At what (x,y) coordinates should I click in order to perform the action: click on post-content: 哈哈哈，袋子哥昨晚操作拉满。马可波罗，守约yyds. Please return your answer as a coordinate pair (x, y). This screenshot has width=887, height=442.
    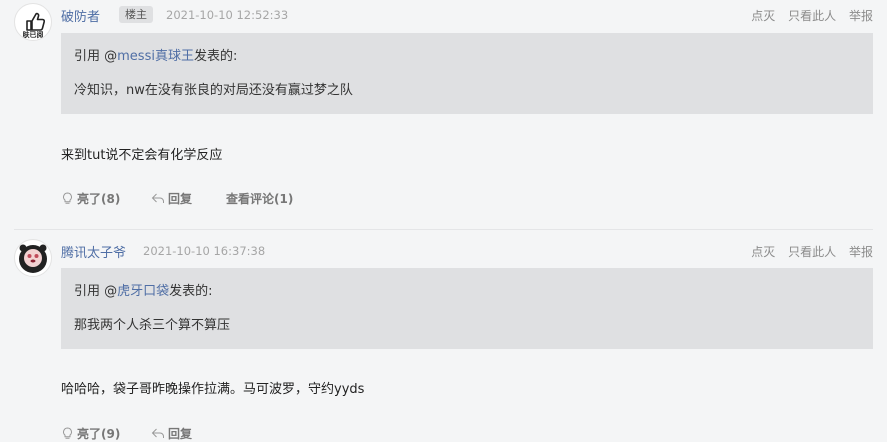
    Looking at the image, I should click on (213, 389).